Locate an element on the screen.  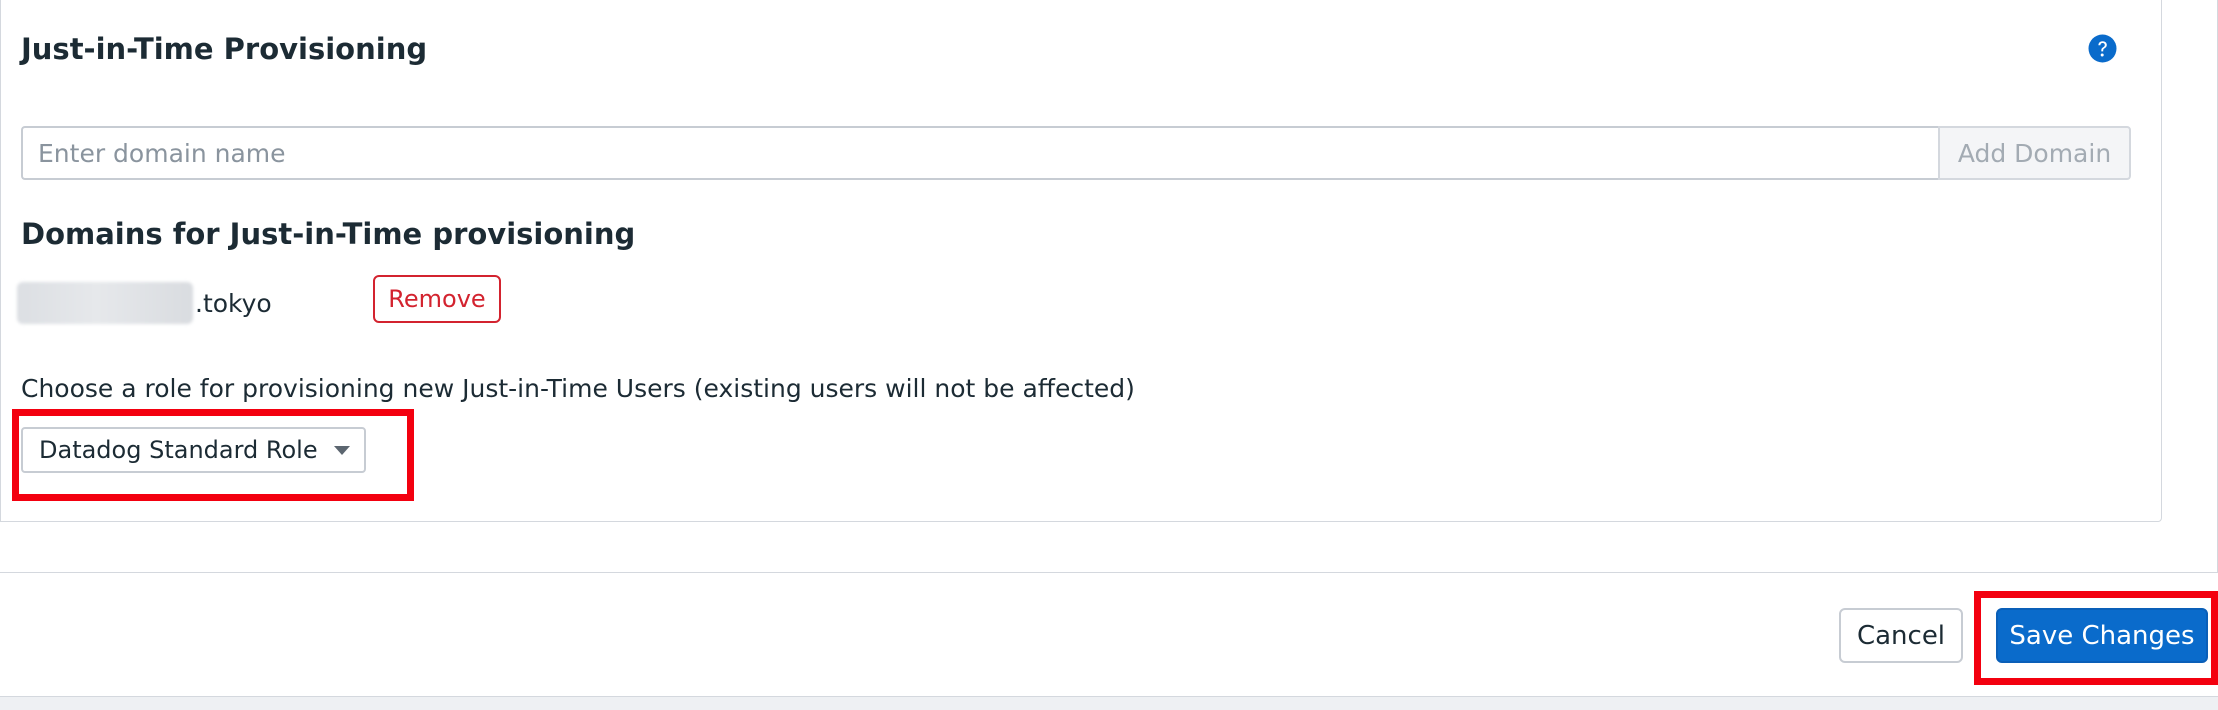
chevron-down-icon is located at coordinates (342, 450).